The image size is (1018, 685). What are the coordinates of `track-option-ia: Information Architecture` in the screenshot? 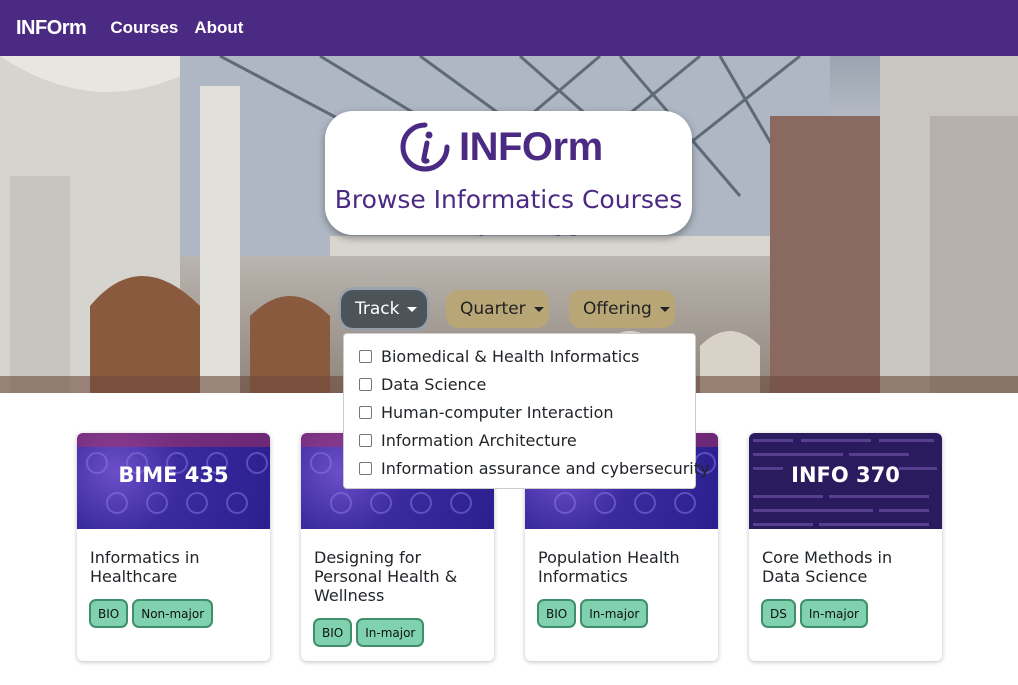 It's located at (519, 440).